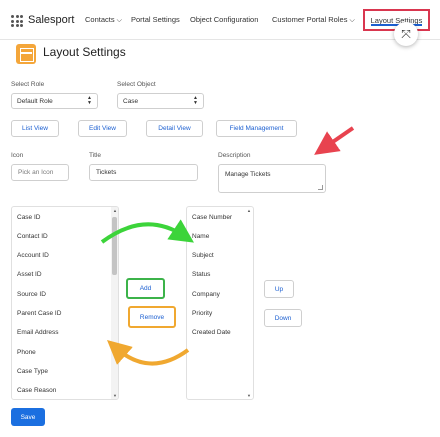 Image resolution: width=440 pixels, height=437 pixels. What do you see at coordinates (152, 317) in the screenshot?
I see `remove-button: Remove` at bounding box center [152, 317].